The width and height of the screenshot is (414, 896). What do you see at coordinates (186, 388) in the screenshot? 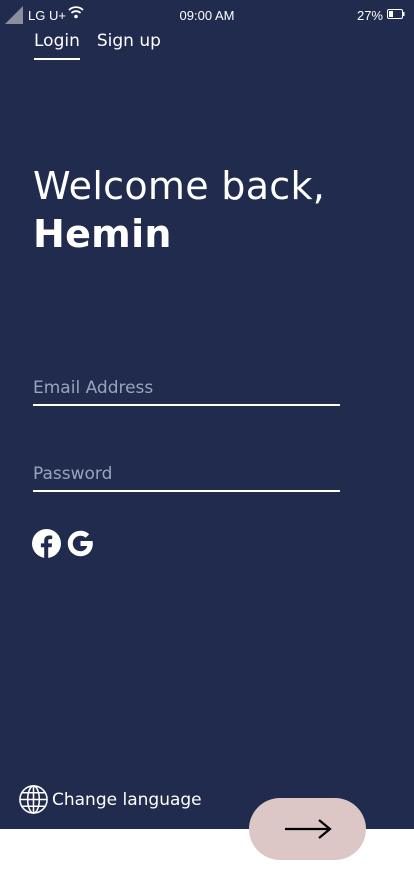
I see `email-input` at bounding box center [186, 388].